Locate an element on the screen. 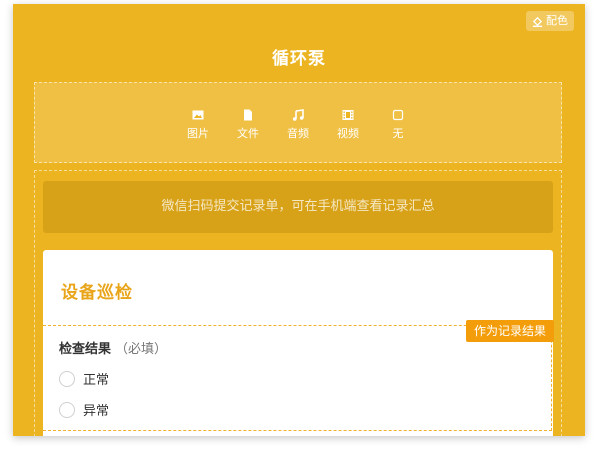 The height and width of the screenshot is (456, 598). radio-option-normal: 正常 is located at coordinates (84, 378).